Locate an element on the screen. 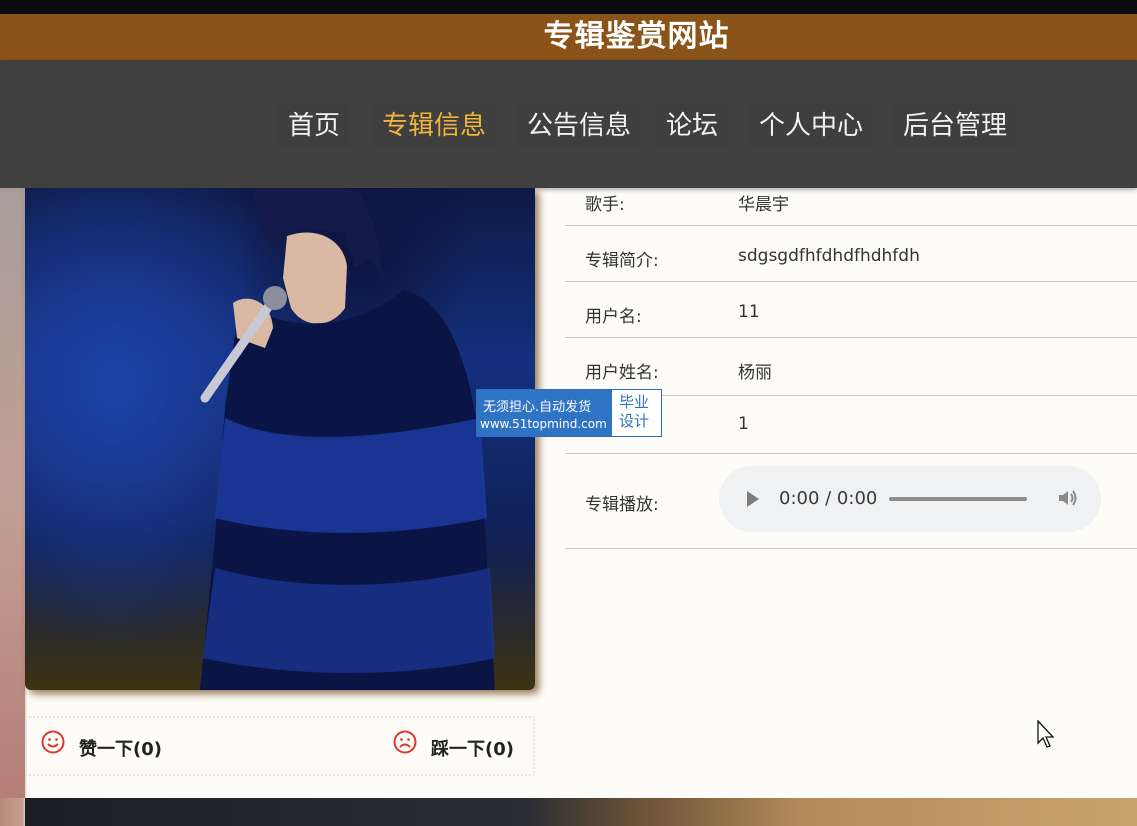 The height and width of the screenshot is (826, 1137). volume-icon is located at coordinates (1068, 500).